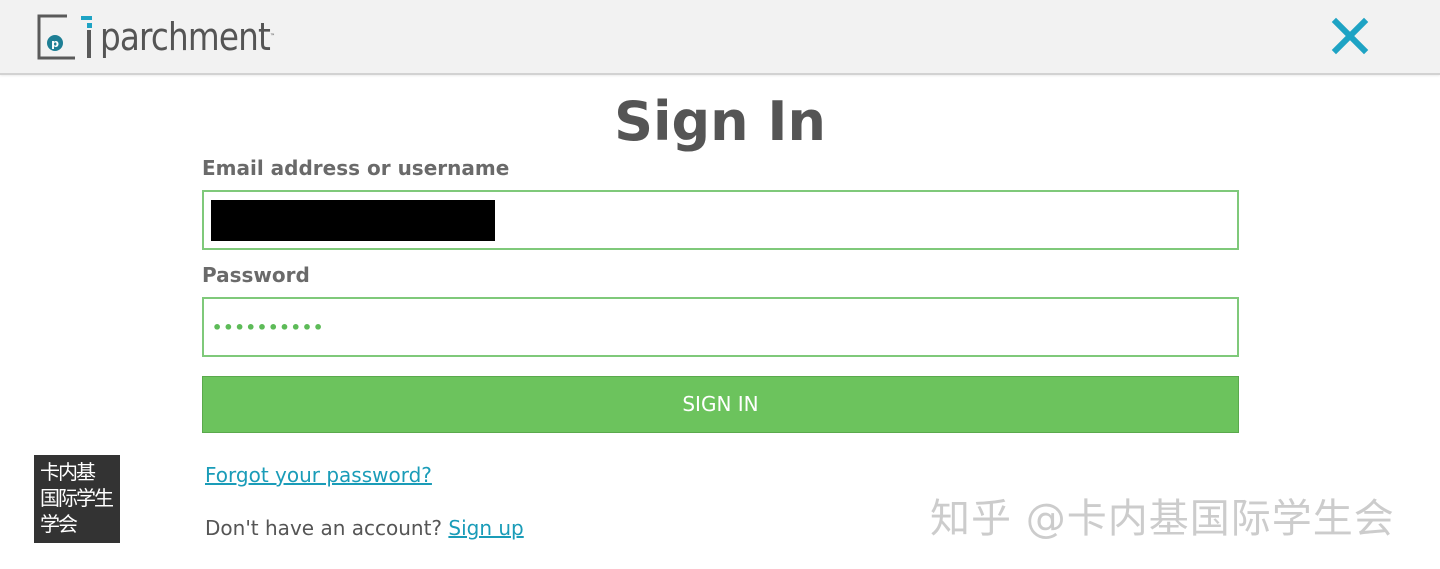 The width and height of the screenshot is (1440, 569). I want to click on password-label: Password, so click(256, 275).